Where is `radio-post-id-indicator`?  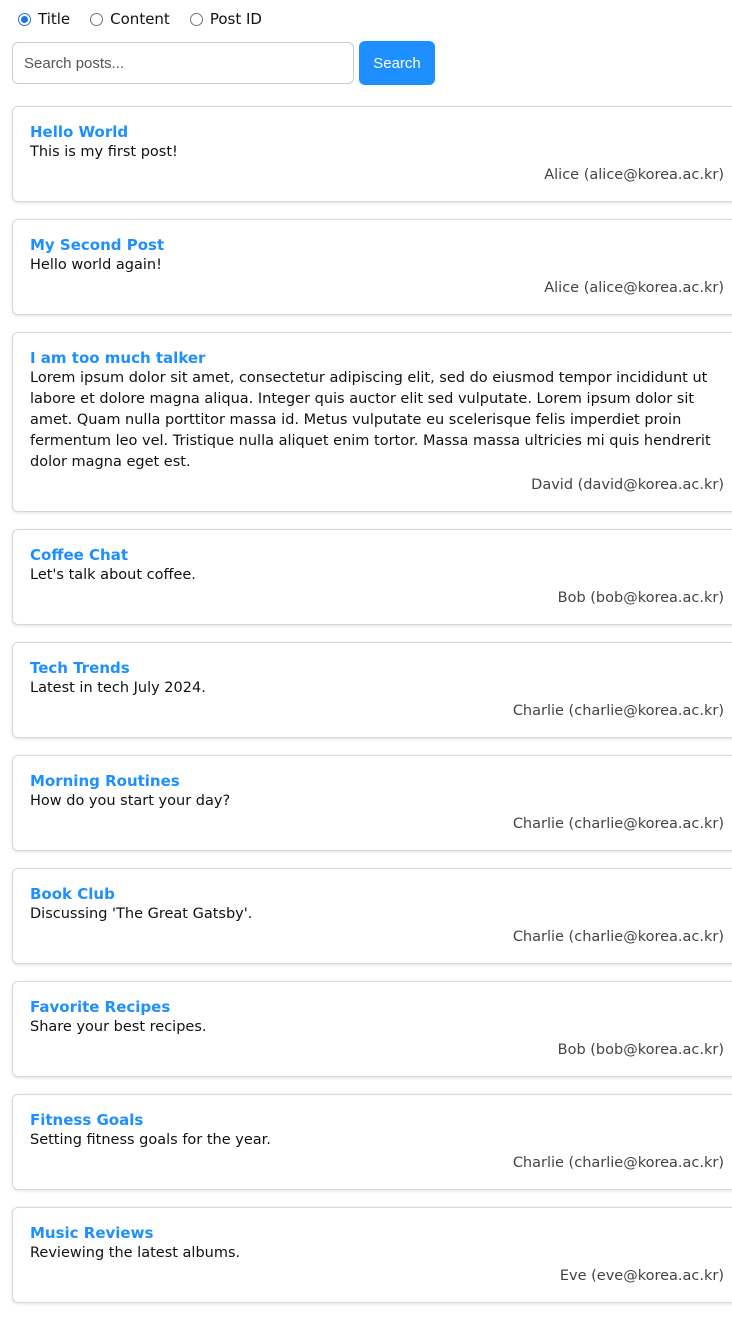
radio-post-id-indicator is located at coordinates (196, 19).